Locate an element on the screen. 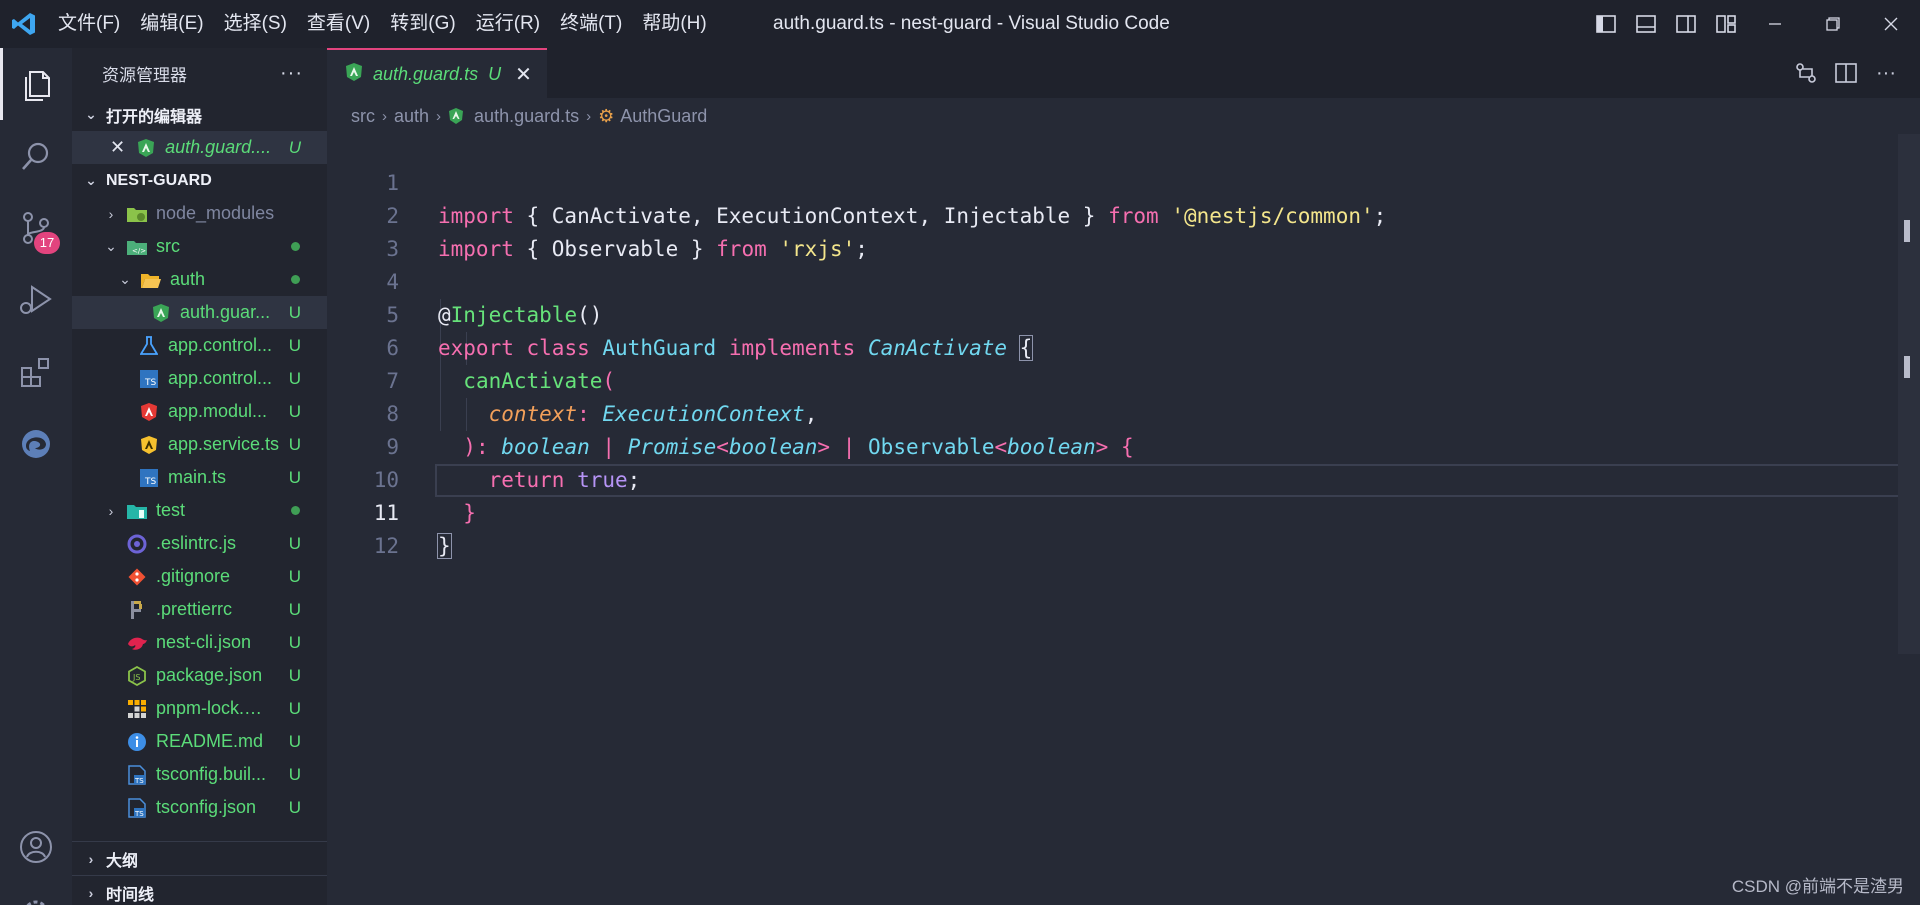 This screenshot has height=905, width=1920. tree-file-readme: README.md U is located at coordinates (199, 741).